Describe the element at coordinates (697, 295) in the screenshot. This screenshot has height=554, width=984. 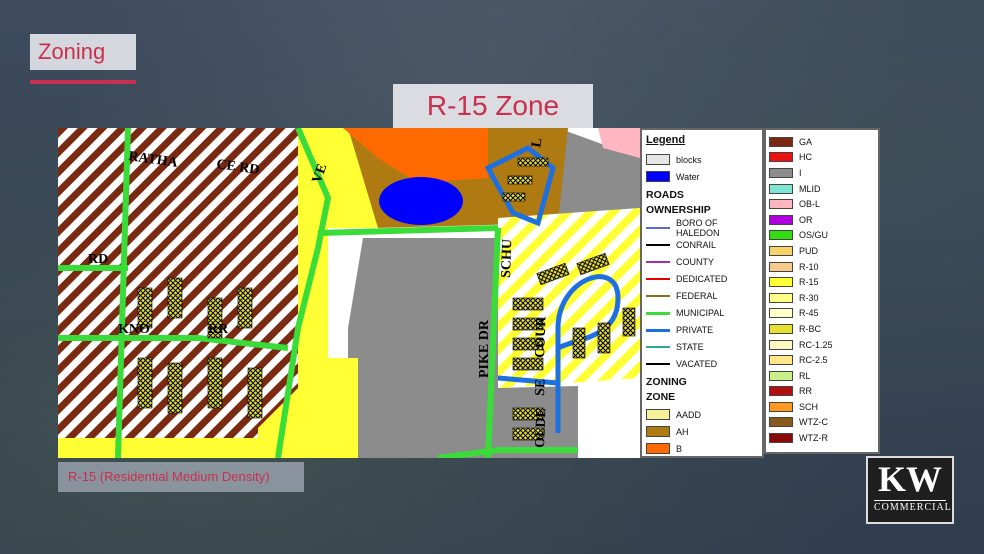
I see `legend-road-label: FEDERAL` at that location.